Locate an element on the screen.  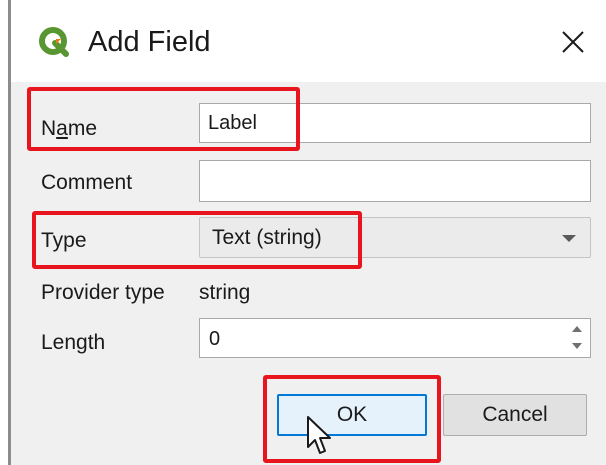
length-value: 0 is located at coordinates (215, 339).